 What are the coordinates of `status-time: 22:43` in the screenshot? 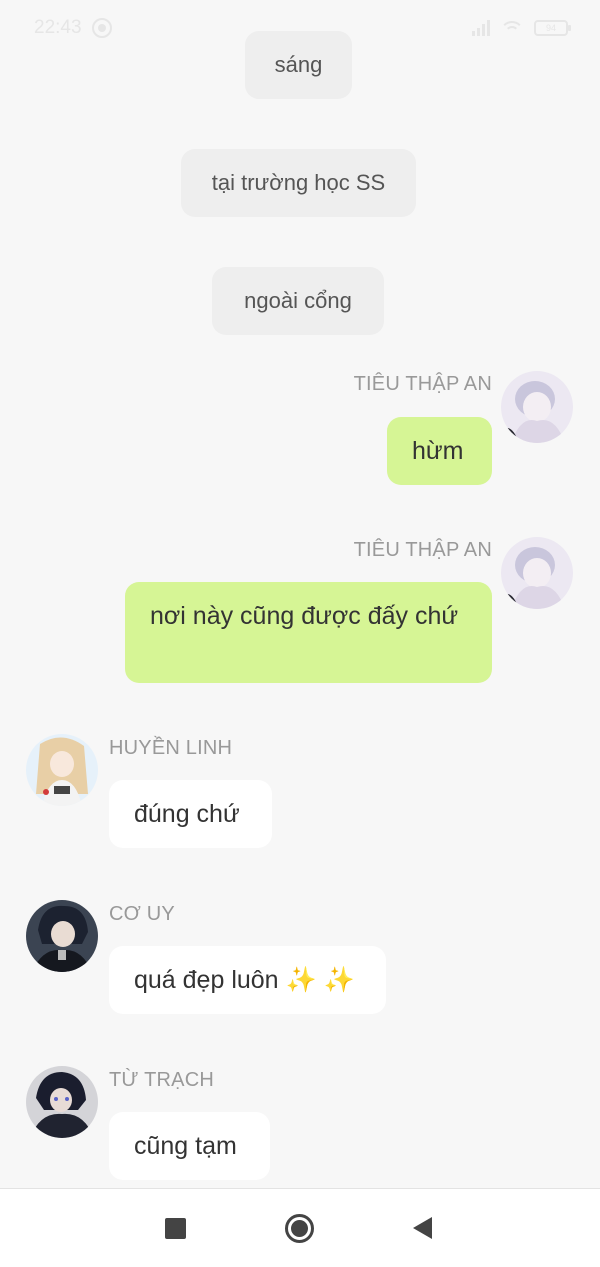 It's located at (58, 27).